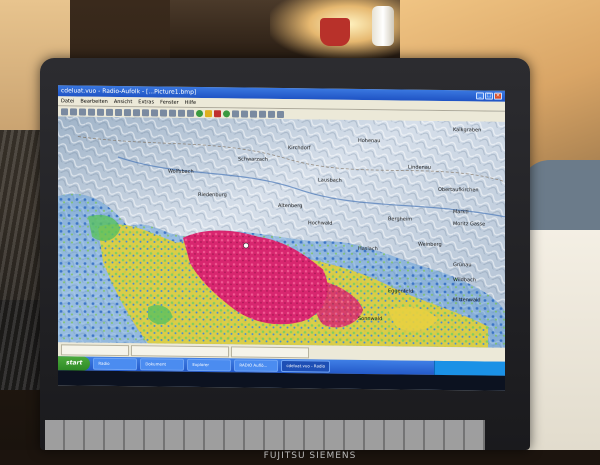  Describe the element at coordinates (109, 112) in the screenshot. I see `copy-icon` at that location.